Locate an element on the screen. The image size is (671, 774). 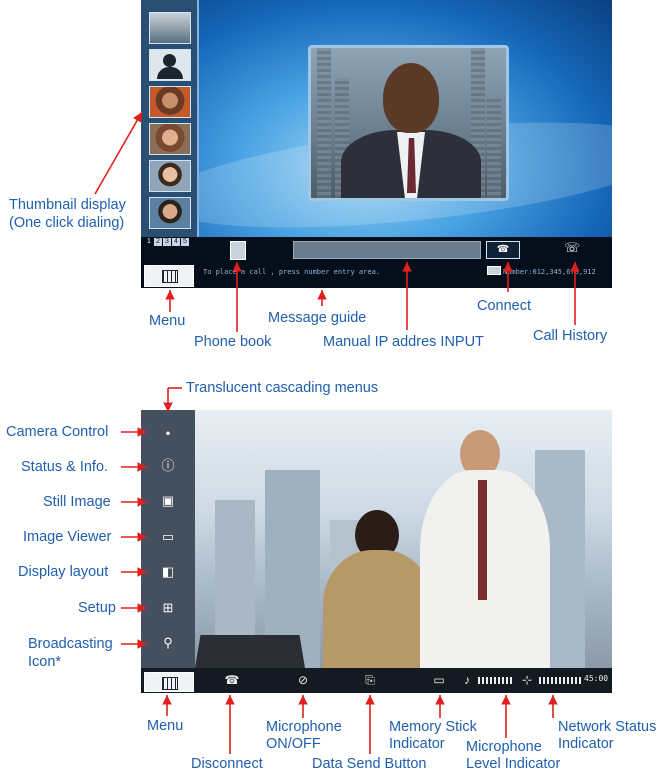
label-broadcasting-sub: Icon* is located at coordinates (45, 662).